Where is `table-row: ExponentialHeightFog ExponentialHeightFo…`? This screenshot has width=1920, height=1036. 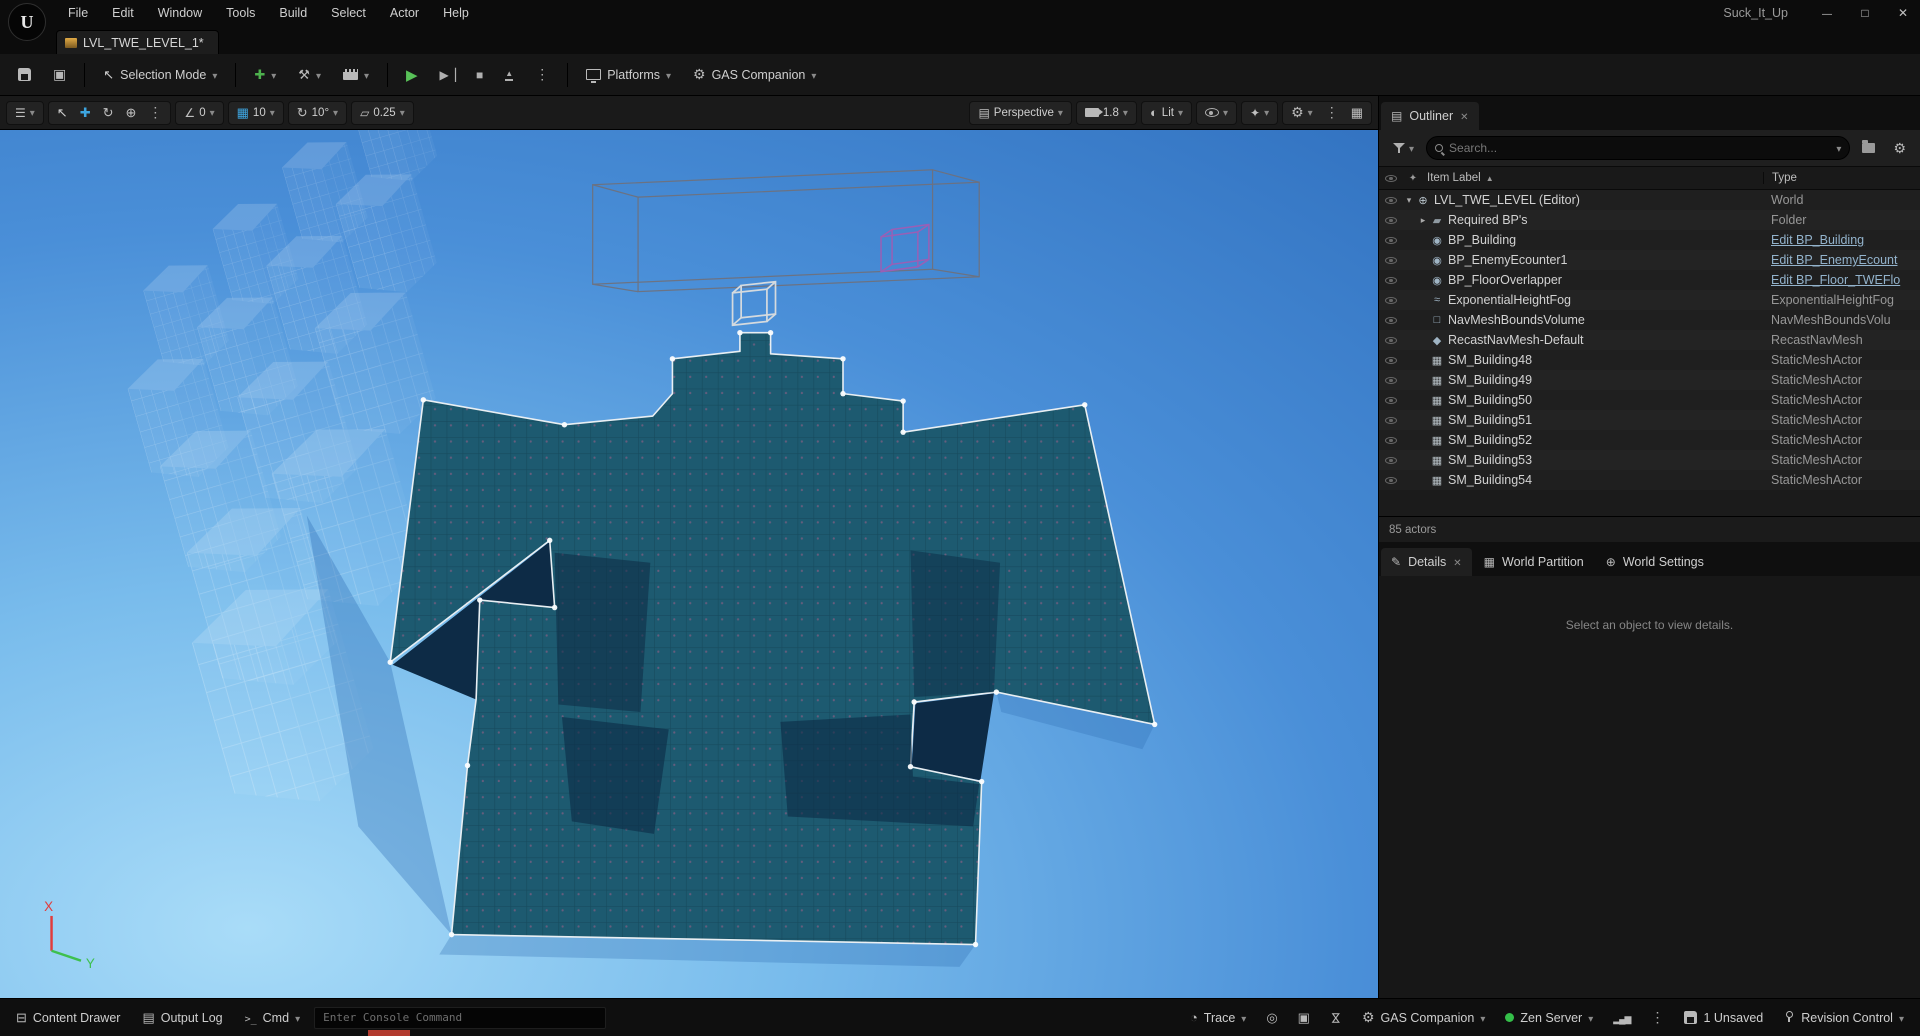
table-row: ExponentialHeightFog ExponentialHeightFo… is located at coordinates (1649, 300).